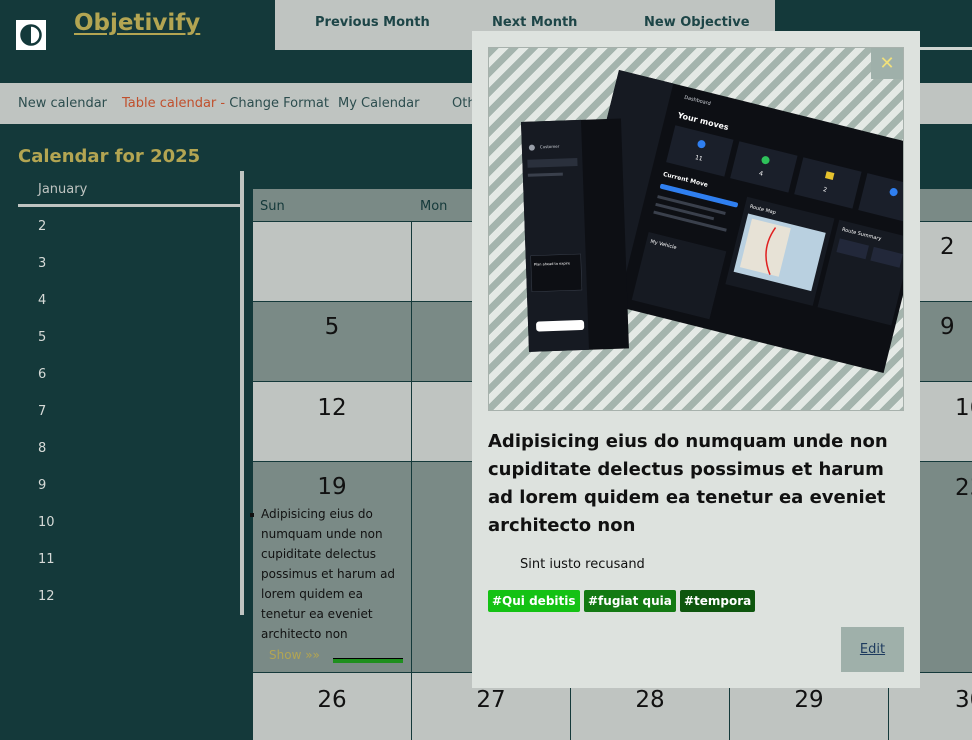  What do you see at coordinates (332, 327) in the screenshot?
I see `day-number: 5` at bounding box center [332, 327].